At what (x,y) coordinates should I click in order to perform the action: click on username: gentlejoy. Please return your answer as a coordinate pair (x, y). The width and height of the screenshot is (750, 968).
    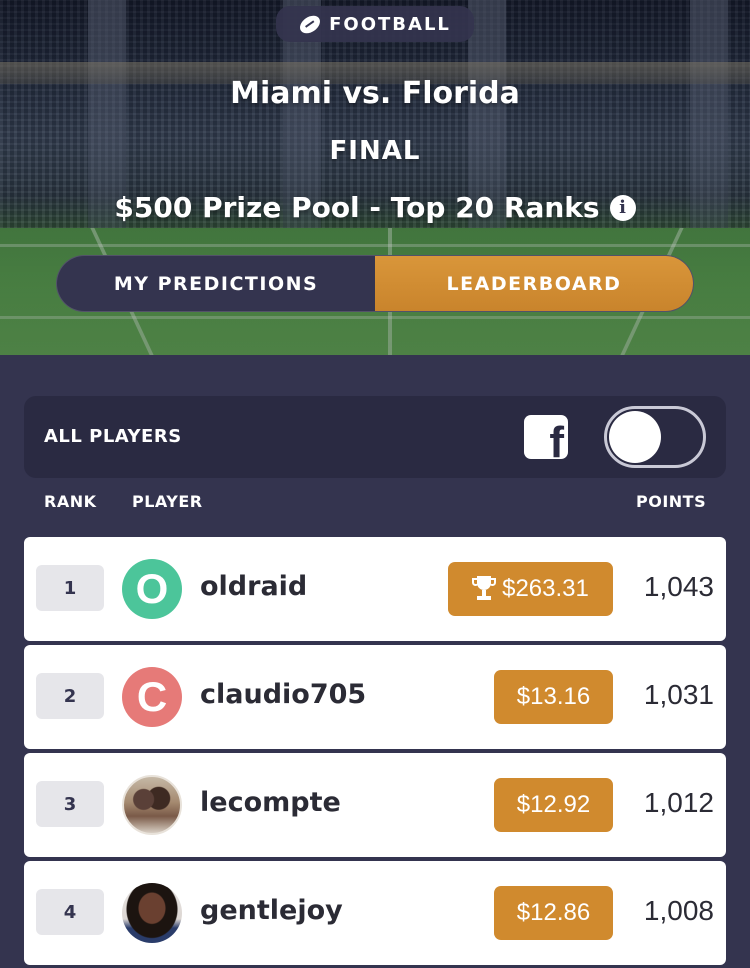
    Looking at the image, I should click on (271, 910).